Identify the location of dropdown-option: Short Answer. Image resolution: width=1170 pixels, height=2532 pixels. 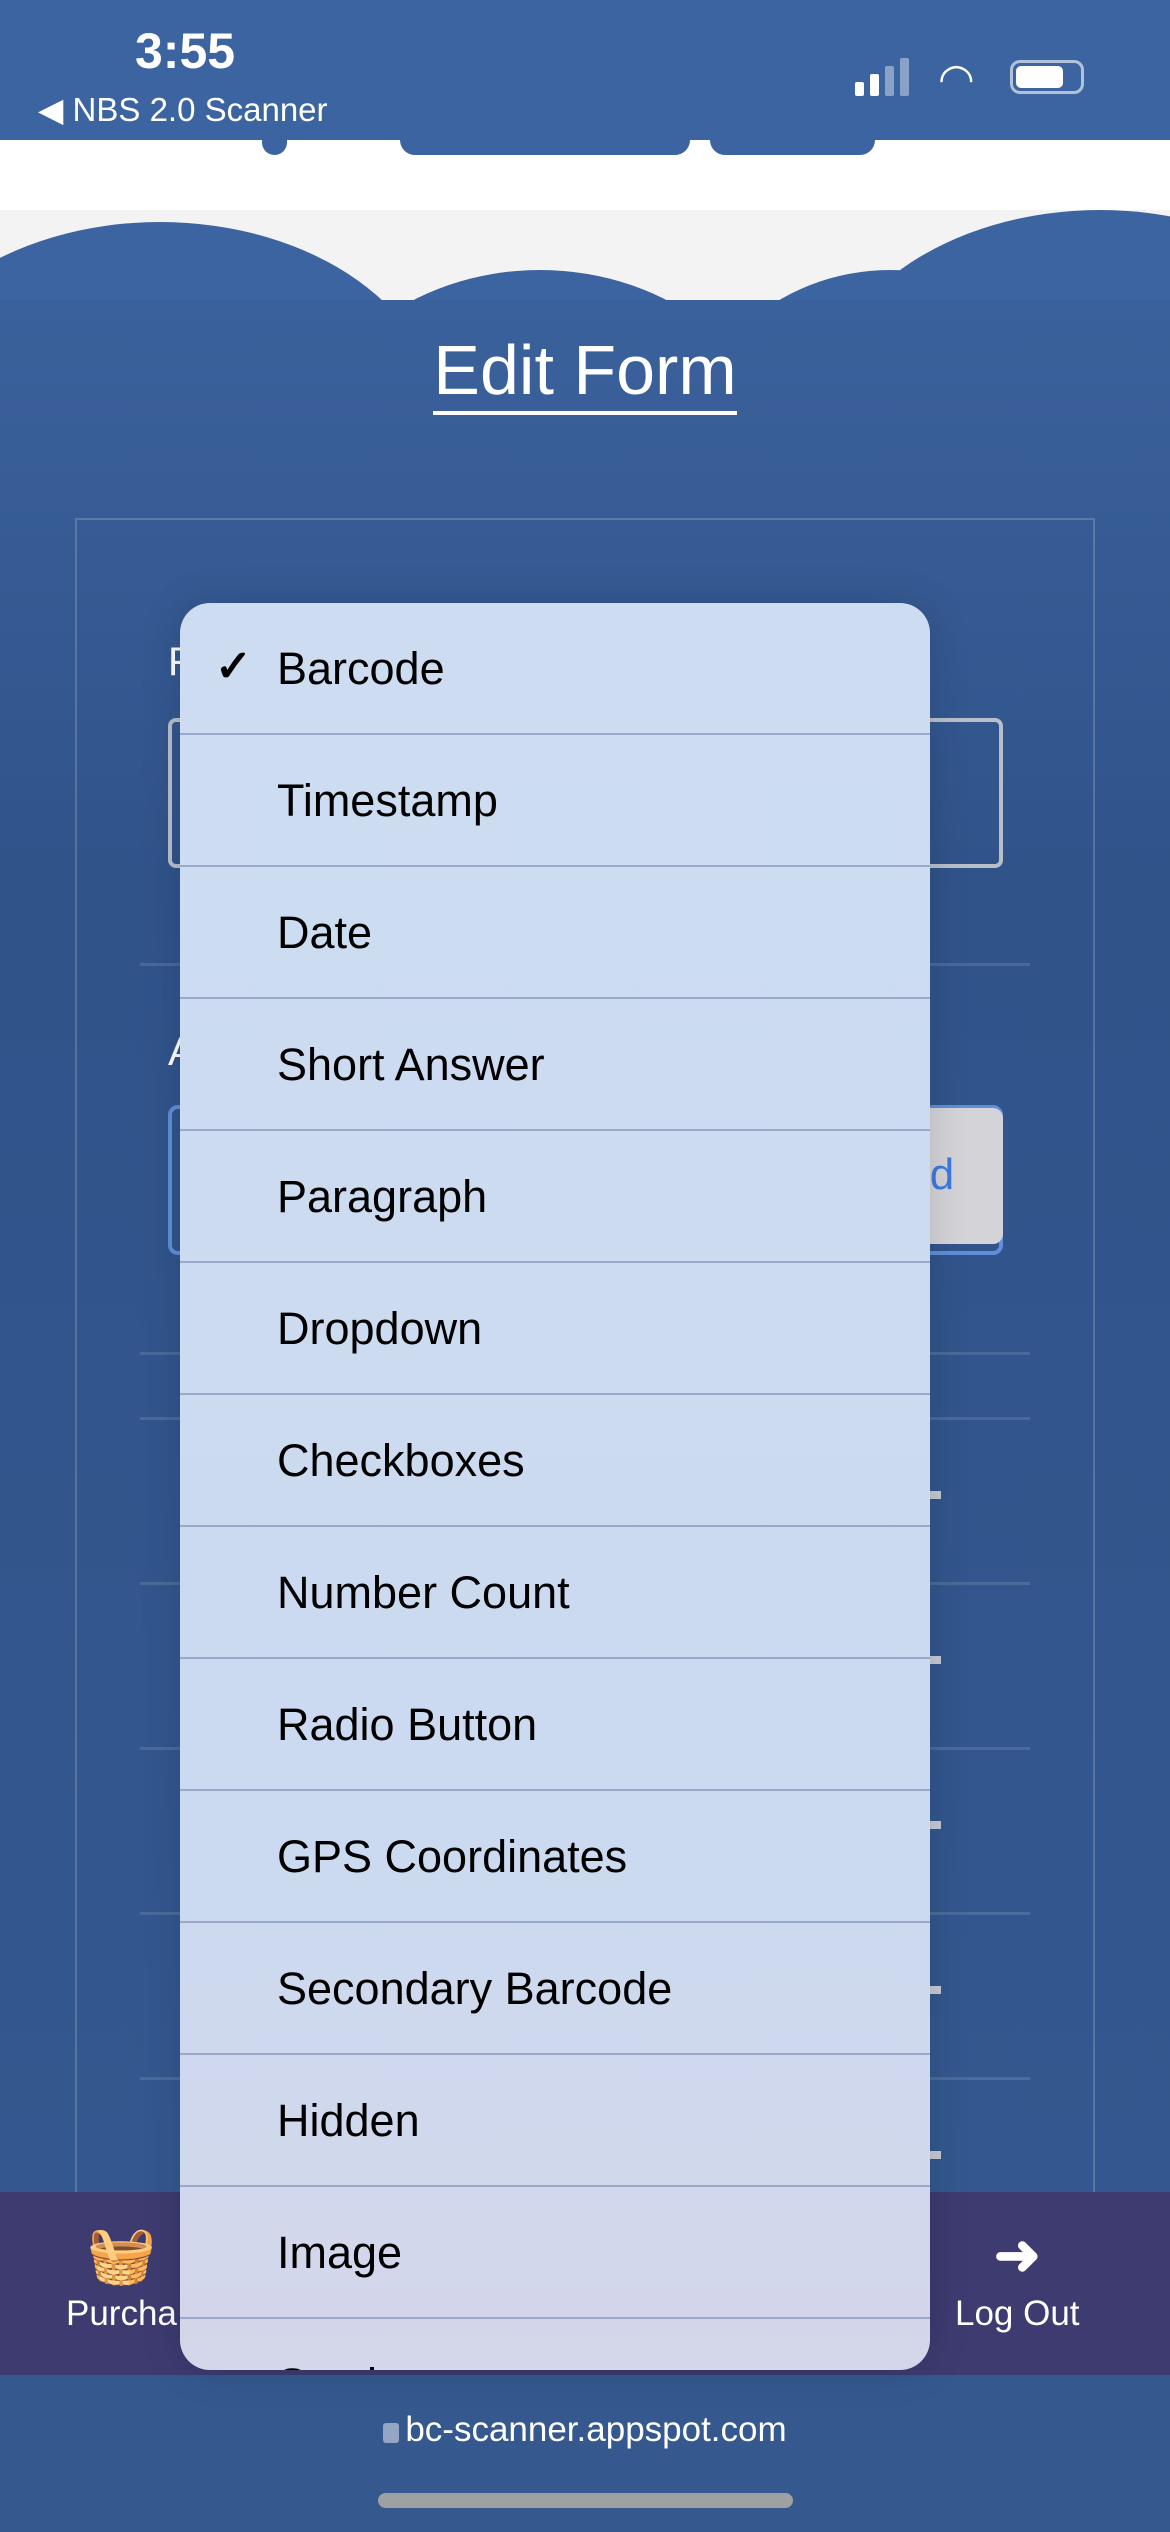
(555, 1065).